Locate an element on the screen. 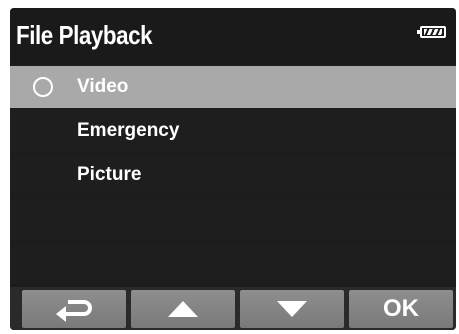 The image size is (459, 334). menu-item-emergency: Emergency is located at coordinates (233, 131).